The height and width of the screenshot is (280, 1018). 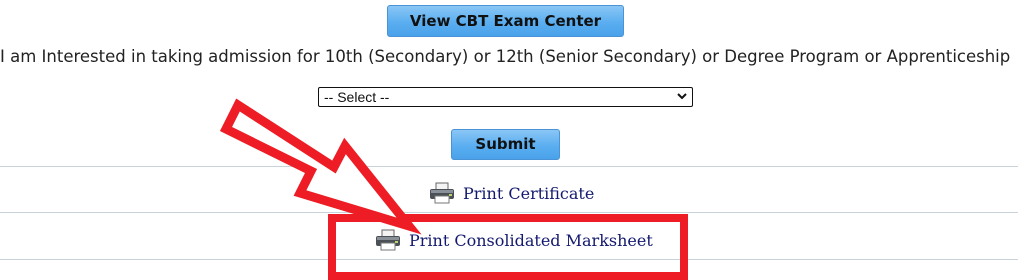 I want to click on program-select: -- Select --, so click(x=505, y=97).